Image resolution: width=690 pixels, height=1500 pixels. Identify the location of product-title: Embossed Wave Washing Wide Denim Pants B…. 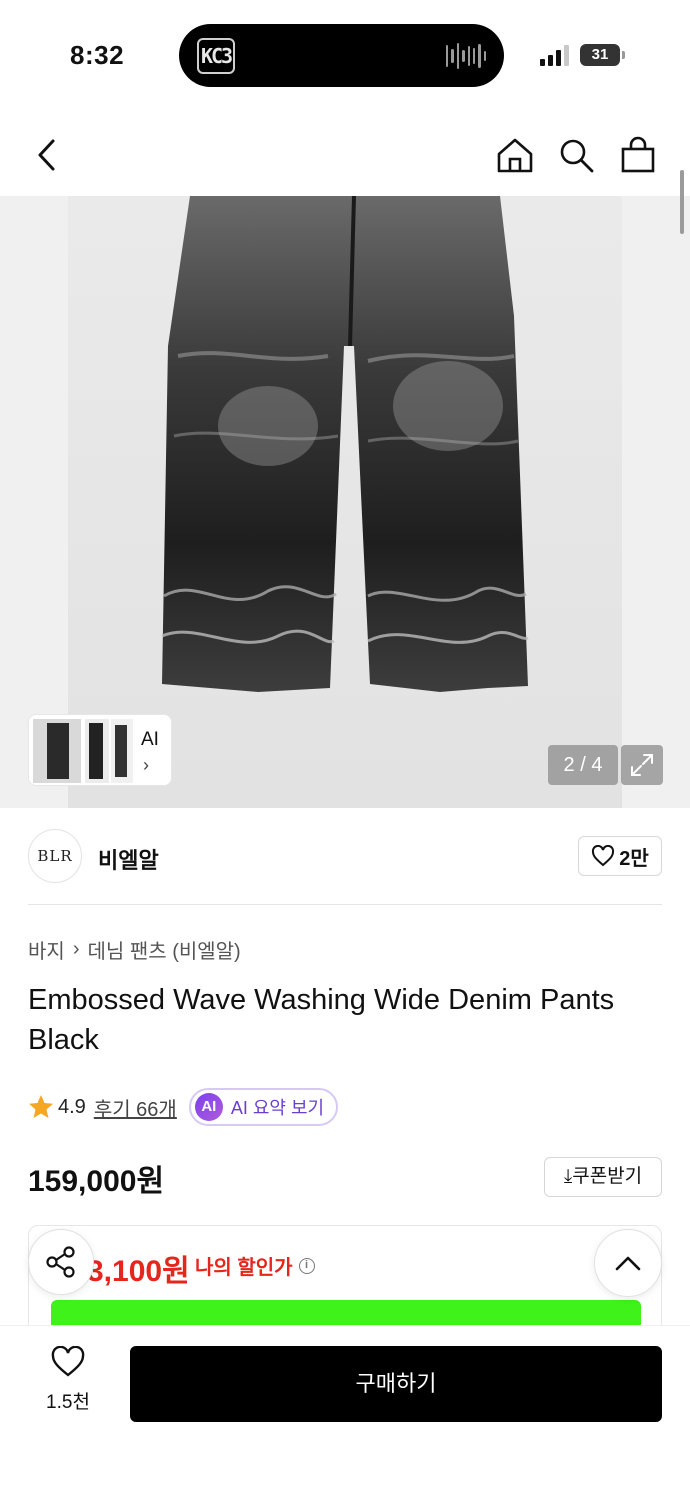
(321, 1020).